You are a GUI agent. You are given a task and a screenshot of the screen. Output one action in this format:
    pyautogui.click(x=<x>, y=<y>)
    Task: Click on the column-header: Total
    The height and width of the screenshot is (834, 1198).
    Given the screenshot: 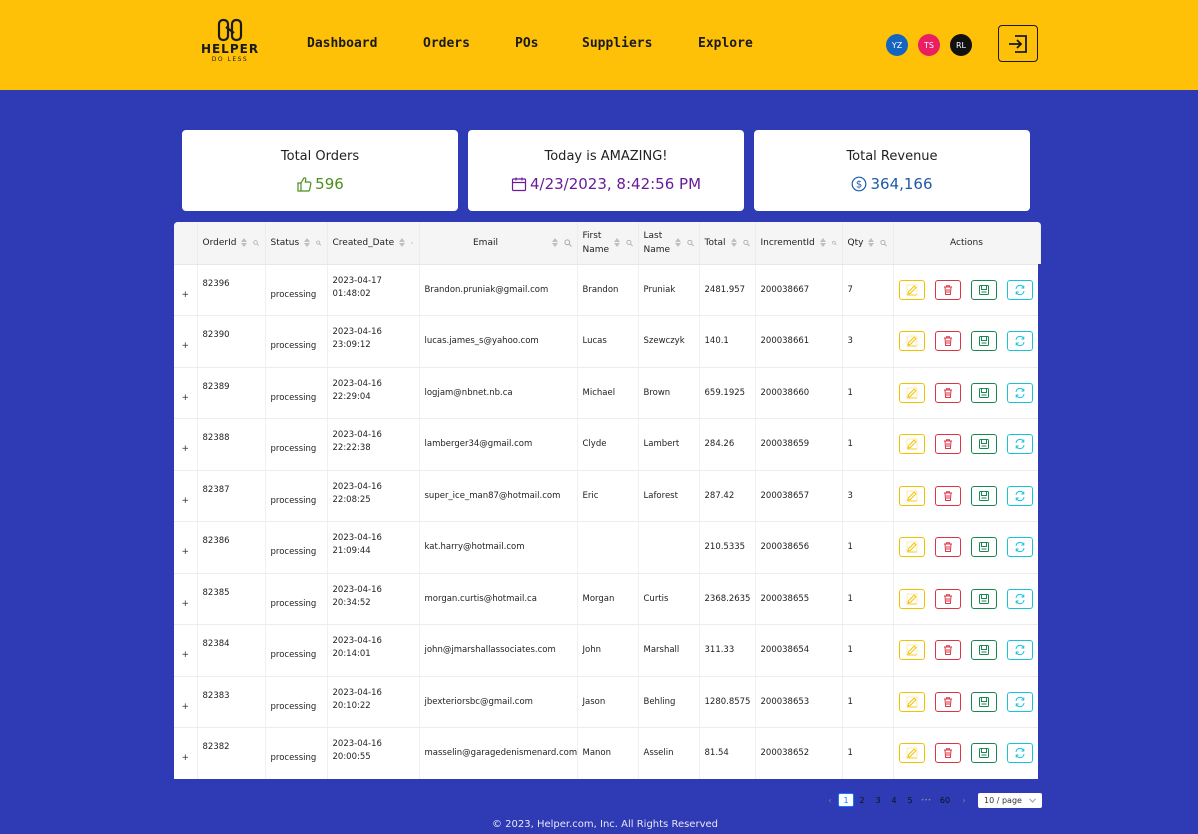 What is the action you would take?
    pyautogui.click(x=727, y=243)
    